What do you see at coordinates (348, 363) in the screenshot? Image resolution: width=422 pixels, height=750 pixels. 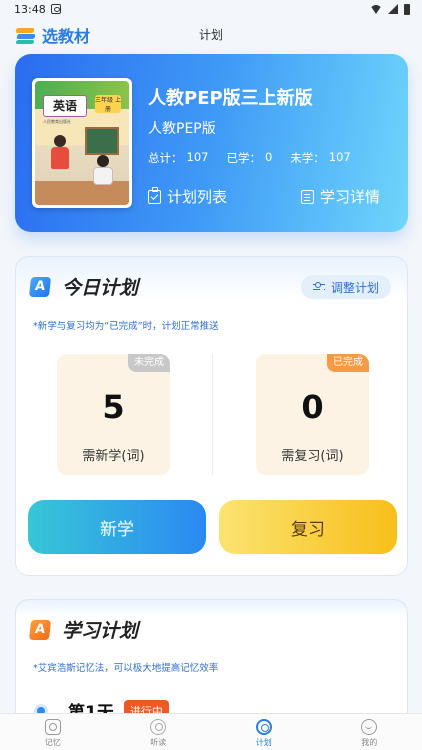 I see `review-words-status-badge: 已完成` at bounding box center [348, 363].